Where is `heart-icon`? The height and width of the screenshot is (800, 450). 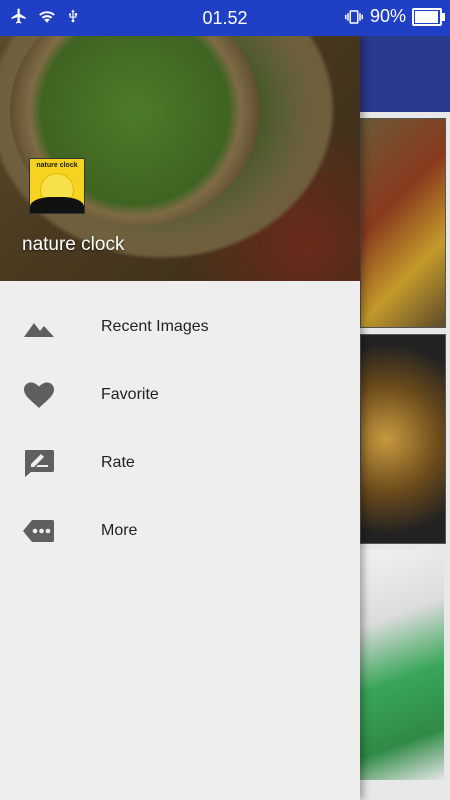 heart-icon is located at coordinates (39, 395).